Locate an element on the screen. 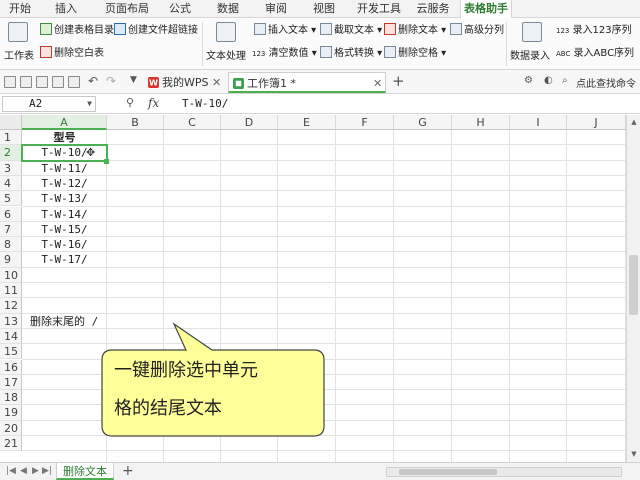  row-header-9: 9 is located at coordinates (11, 260).